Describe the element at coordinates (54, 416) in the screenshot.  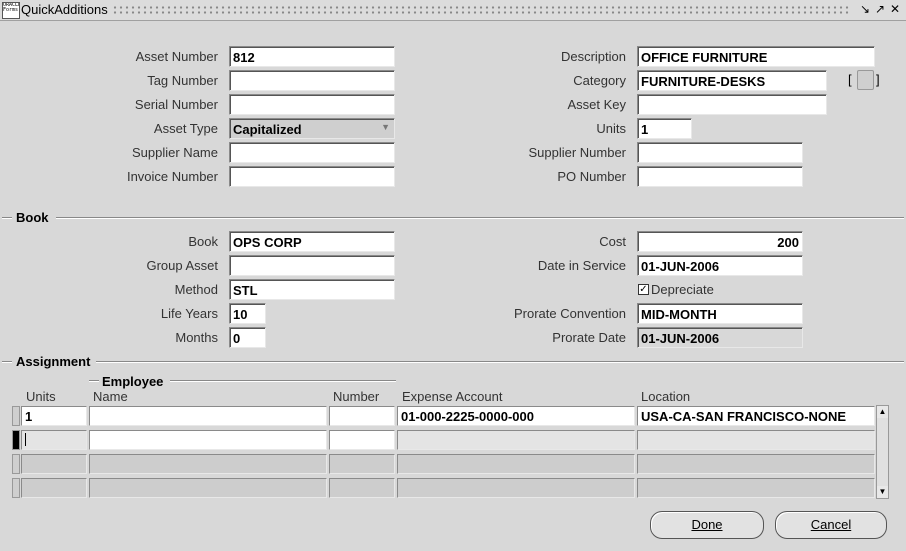
I see `units-cell: 1` at that location.